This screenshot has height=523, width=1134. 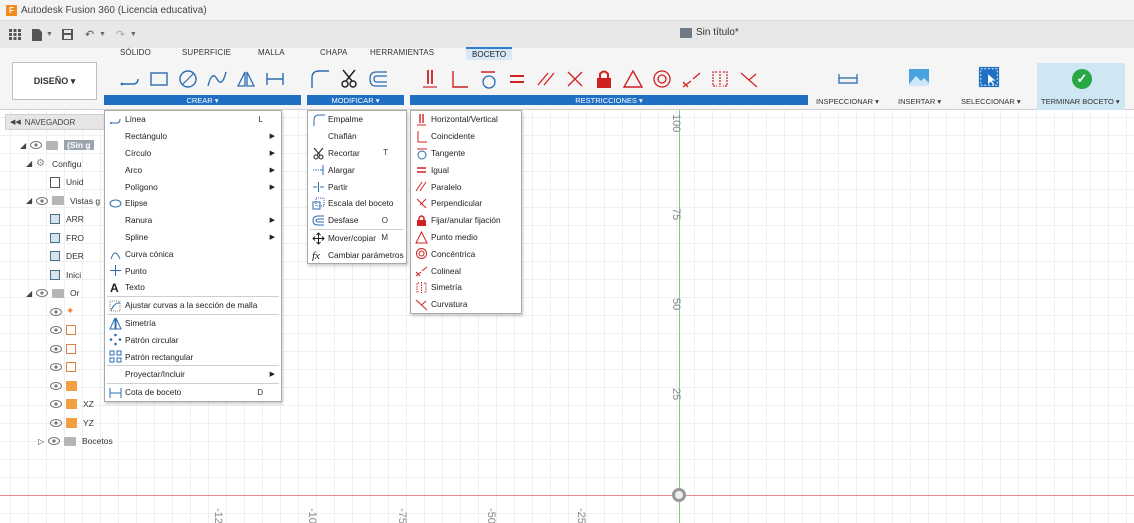 What do you see at coordinates (991, 101) in the screenshot?
I see `seleccionar-group-button: SELECCIONAR ▾` at bounding box center [991, 101].